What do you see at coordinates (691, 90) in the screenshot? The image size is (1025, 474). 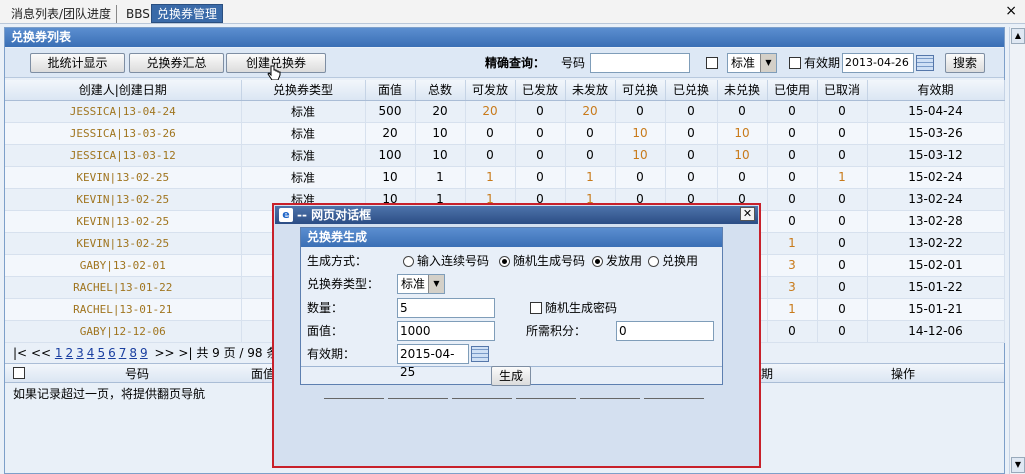 I see `col-redeemed: 已兑换` at bounding box center [691, 90].